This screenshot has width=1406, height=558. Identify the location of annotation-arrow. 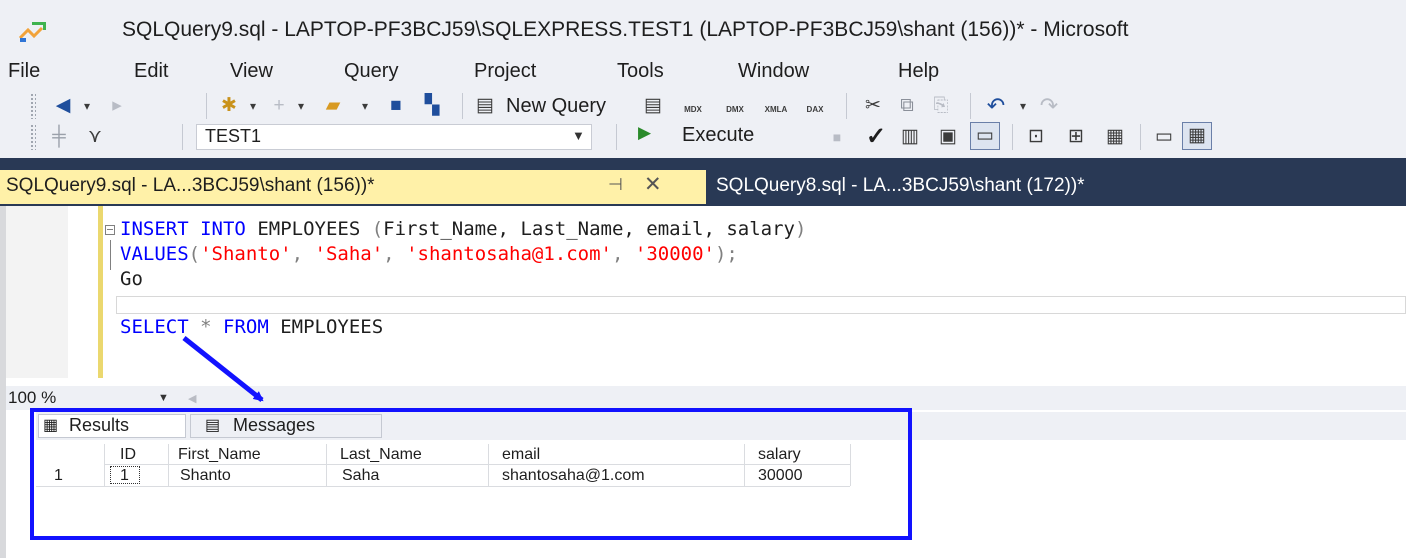
(223, 369).